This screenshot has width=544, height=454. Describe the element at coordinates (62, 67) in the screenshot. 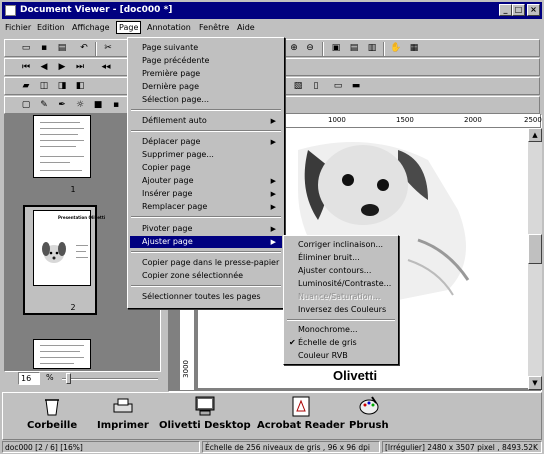

I see `next-page-icon: ▶` at that location.